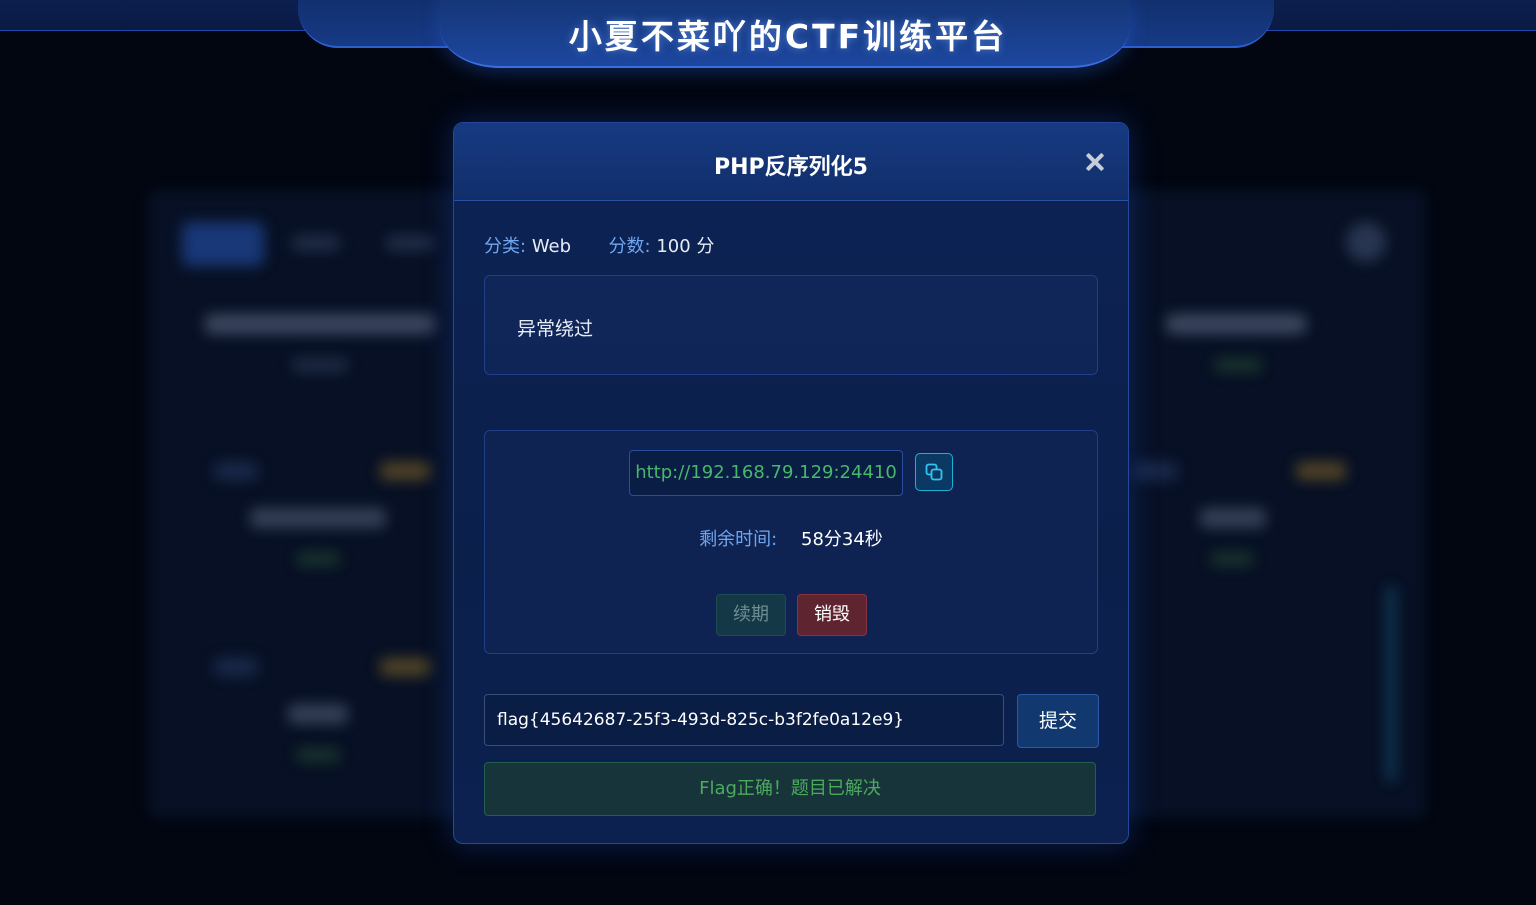 The height and width of the screenshot is (905, 1536). Describe the element at coordinates (842, 539) in the screenshot. I see `remaining-time-value: 58分34秒` at that location.